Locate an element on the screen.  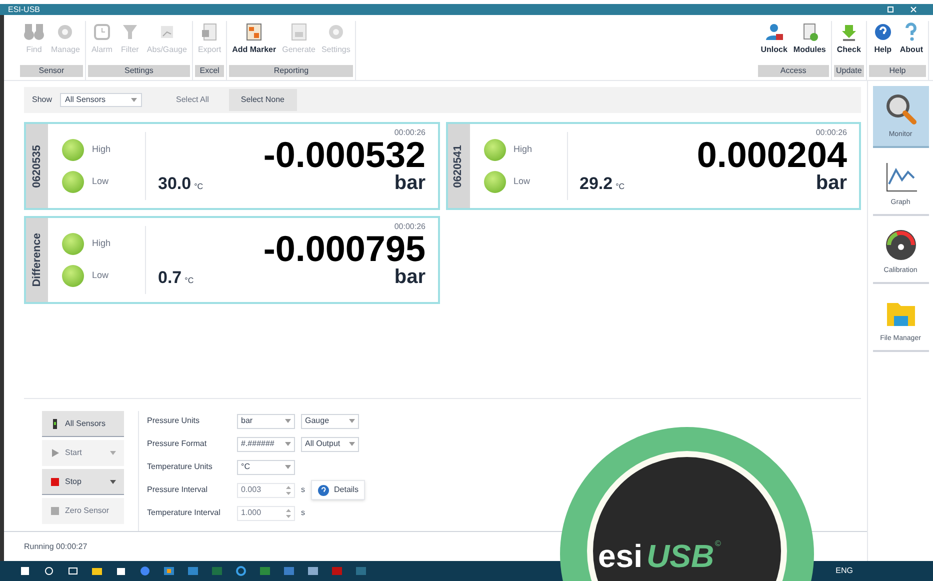
control-button: Stop is located at coordinates (83, 482).